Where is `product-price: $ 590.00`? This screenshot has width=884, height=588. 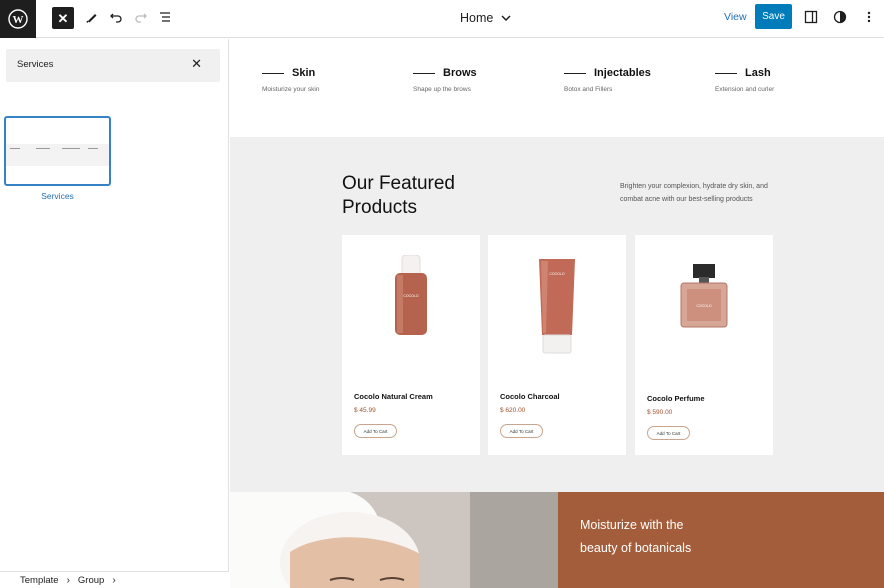 product-price: $ 590.00 is located at coordinates (660, 412).